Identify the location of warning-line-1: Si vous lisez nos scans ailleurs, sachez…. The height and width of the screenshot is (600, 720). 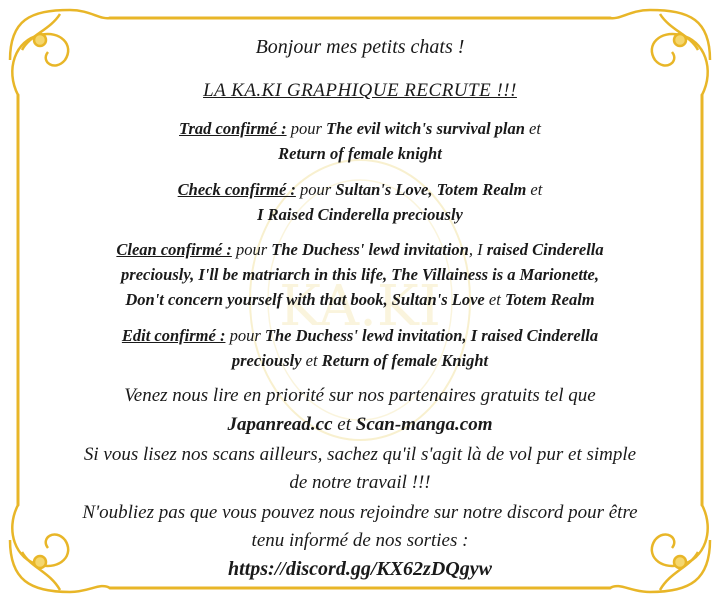
(360, 454).